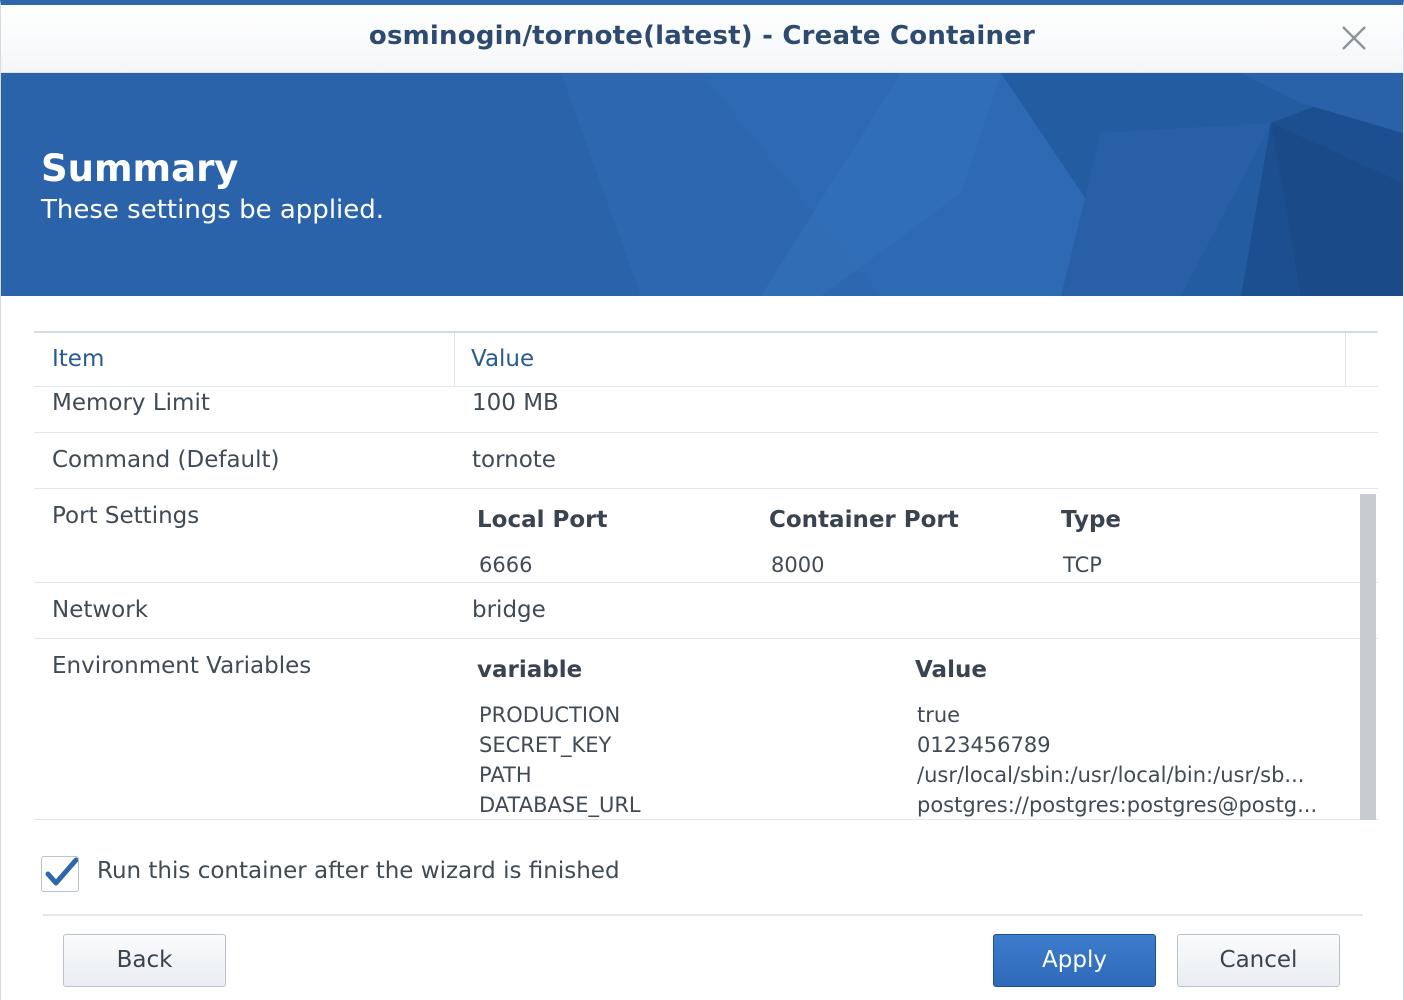  What do you see at coordinates (1074, 960) in the screenshot?
I see `apply-button: Apply` at bounding box center [1074, 960].